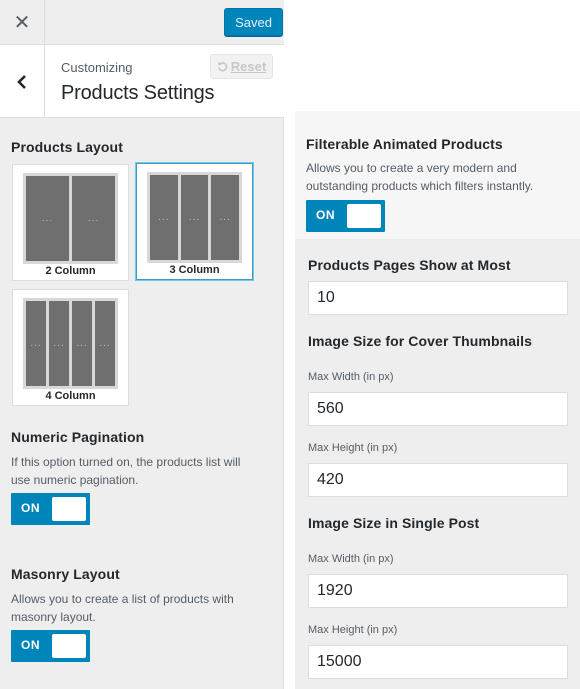  I want to click on reset-label: Reset, so click(248, 66).